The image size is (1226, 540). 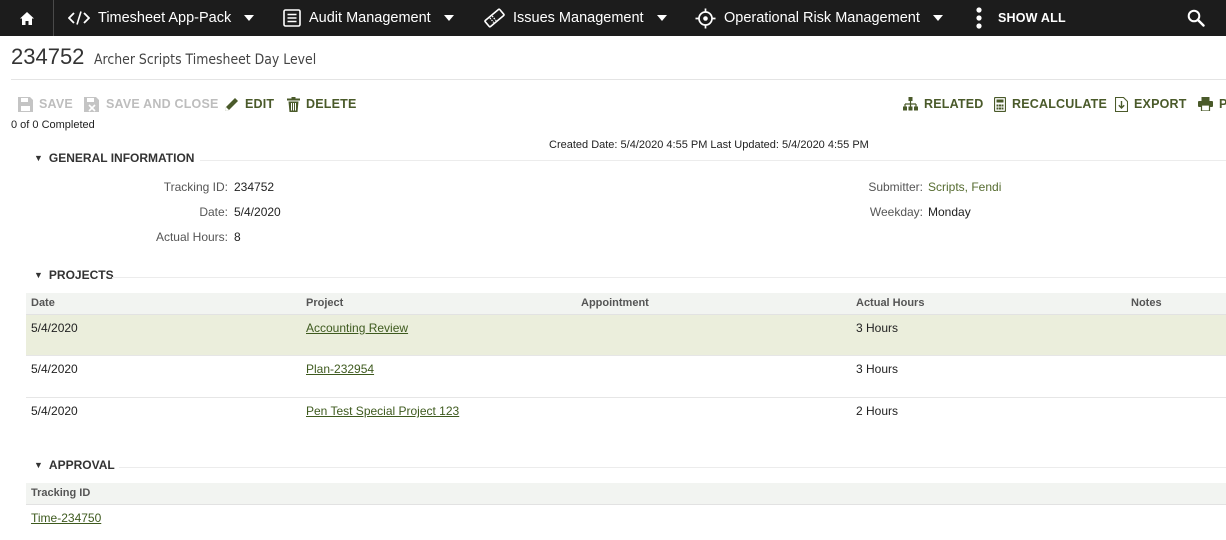 I want to click on section-projects: ▼ PROJECTS, so click(x=74, y=275).